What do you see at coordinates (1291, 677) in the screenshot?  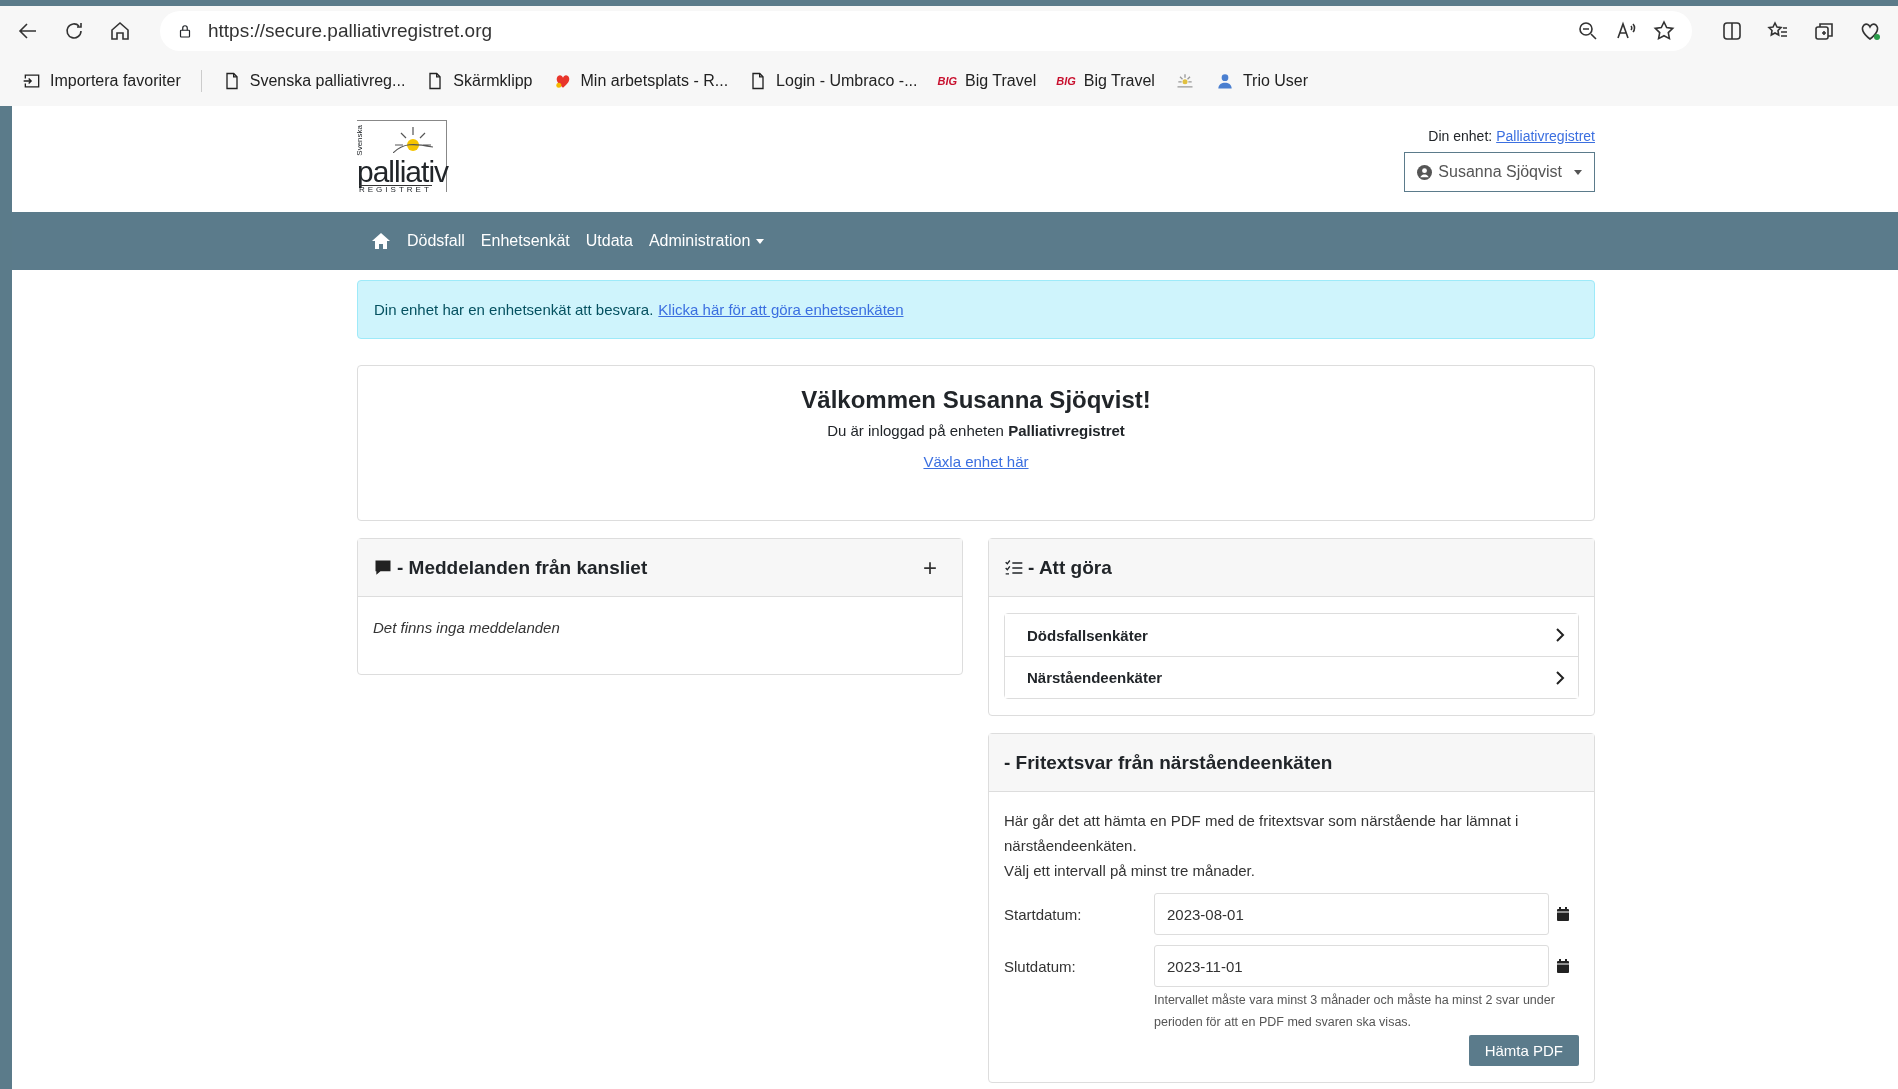 I see `todo-item: Närståendeenkäter` at bounding box center [1291, 677].